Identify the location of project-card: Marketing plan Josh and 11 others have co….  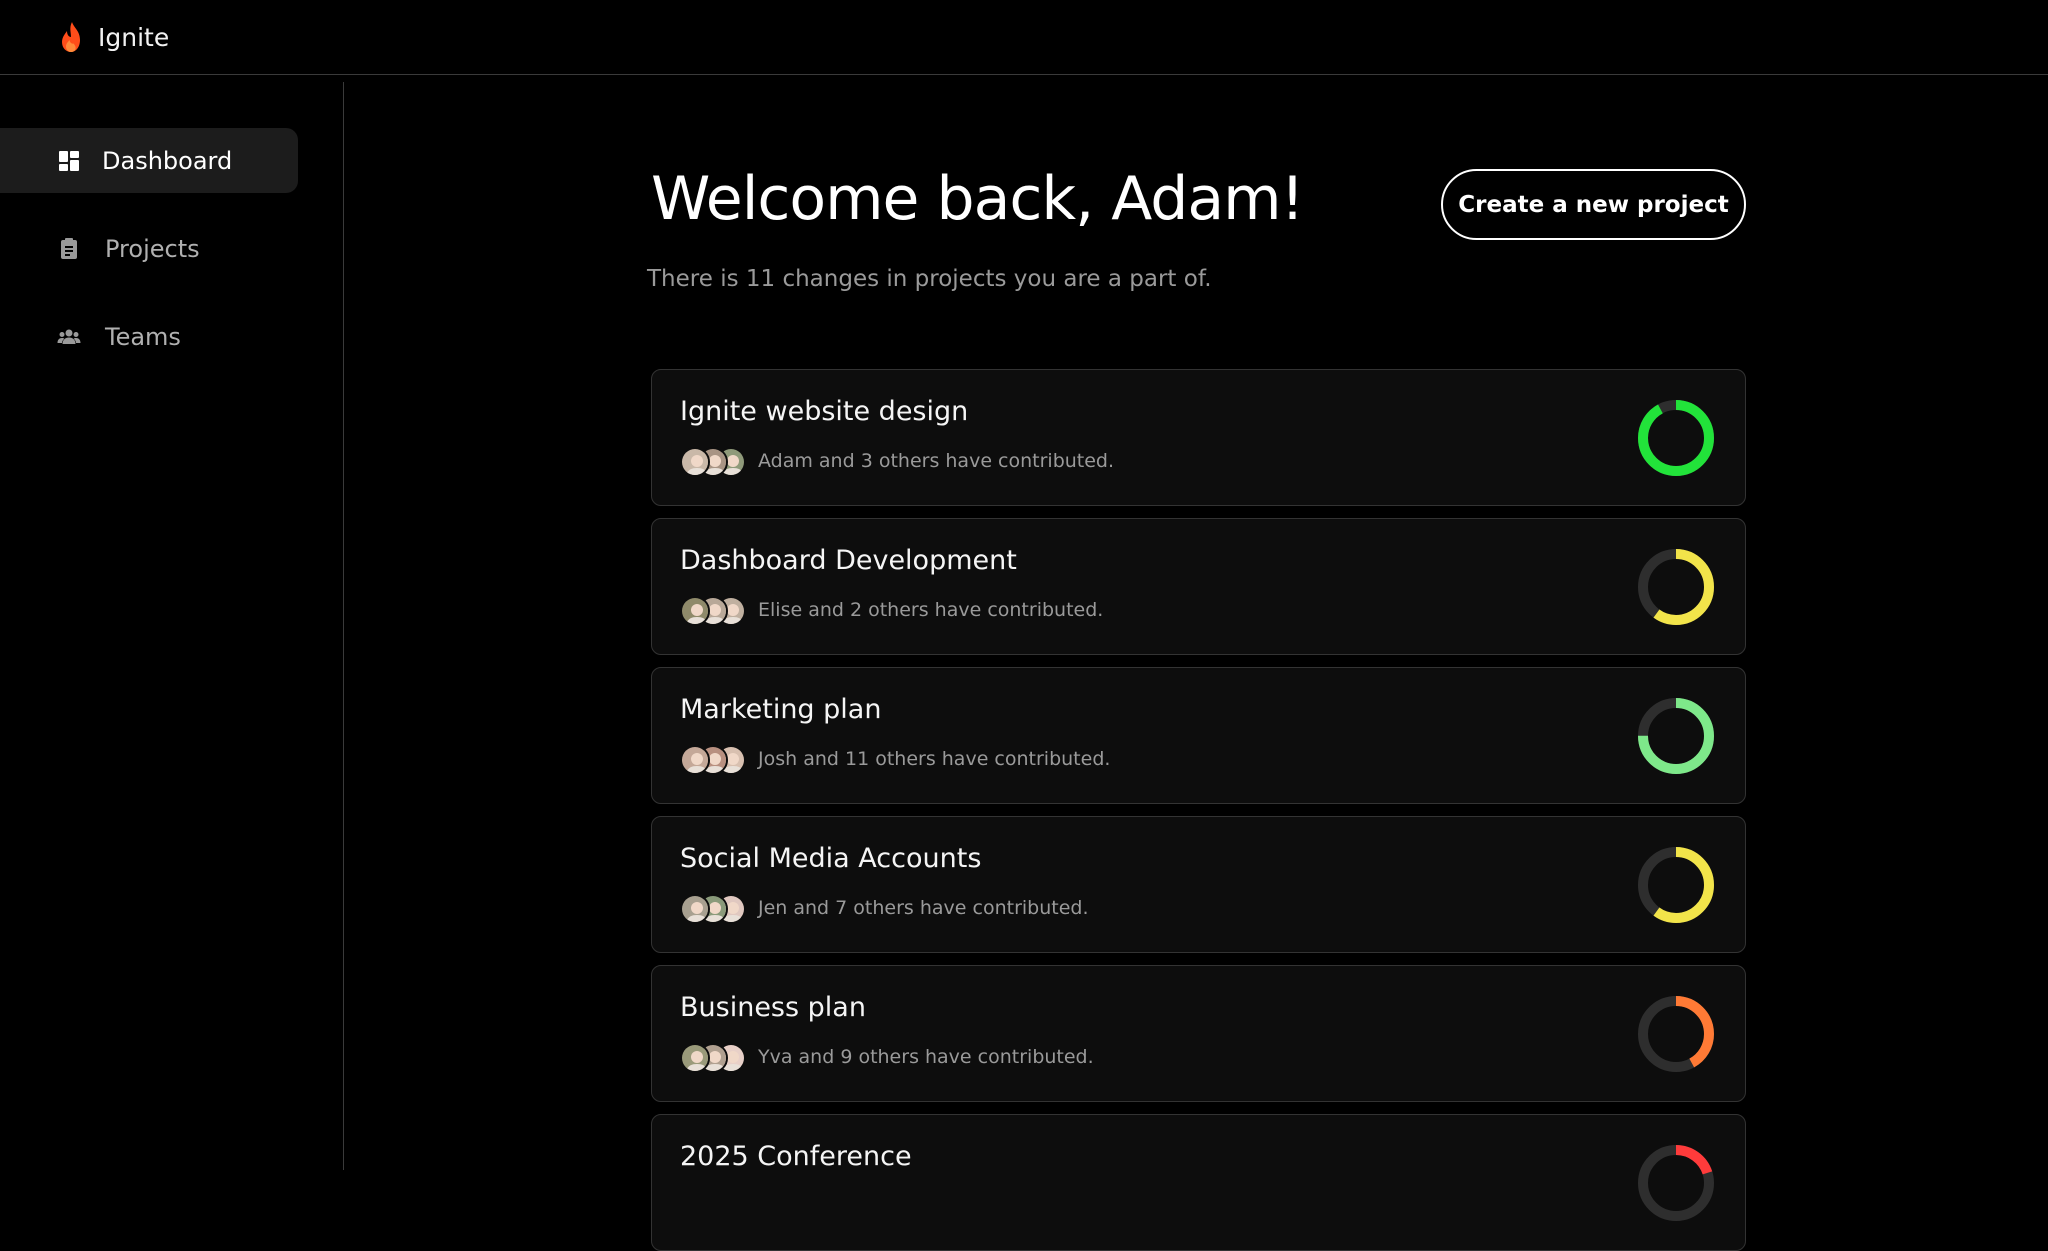
(1198, 735).